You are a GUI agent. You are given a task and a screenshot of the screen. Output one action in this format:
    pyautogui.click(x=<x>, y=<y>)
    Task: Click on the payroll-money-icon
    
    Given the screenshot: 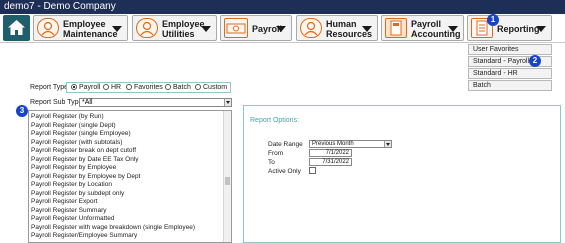 What is the action you would take?
    pyautogui.click(x=236, y=28)
    